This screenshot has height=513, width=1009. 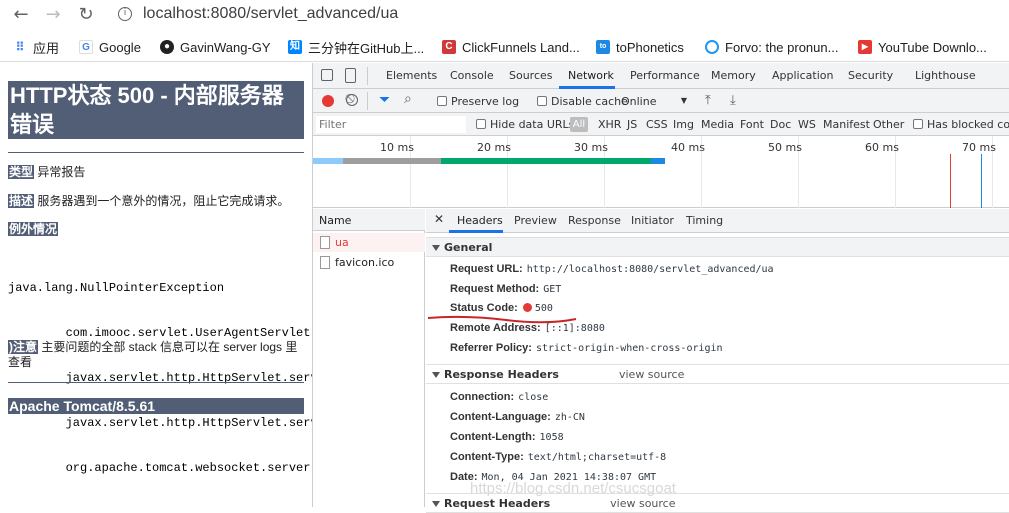 I want to click on search-icon: ⌕, so click(x=408, y=99).